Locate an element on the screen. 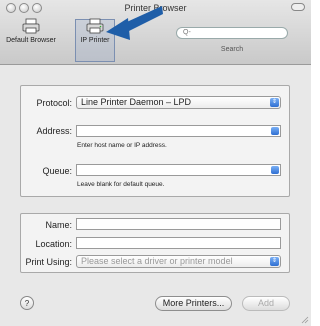  protocol-select: Line Printer Daemon – LPD ⇕ is located at coordinates (178, 102).